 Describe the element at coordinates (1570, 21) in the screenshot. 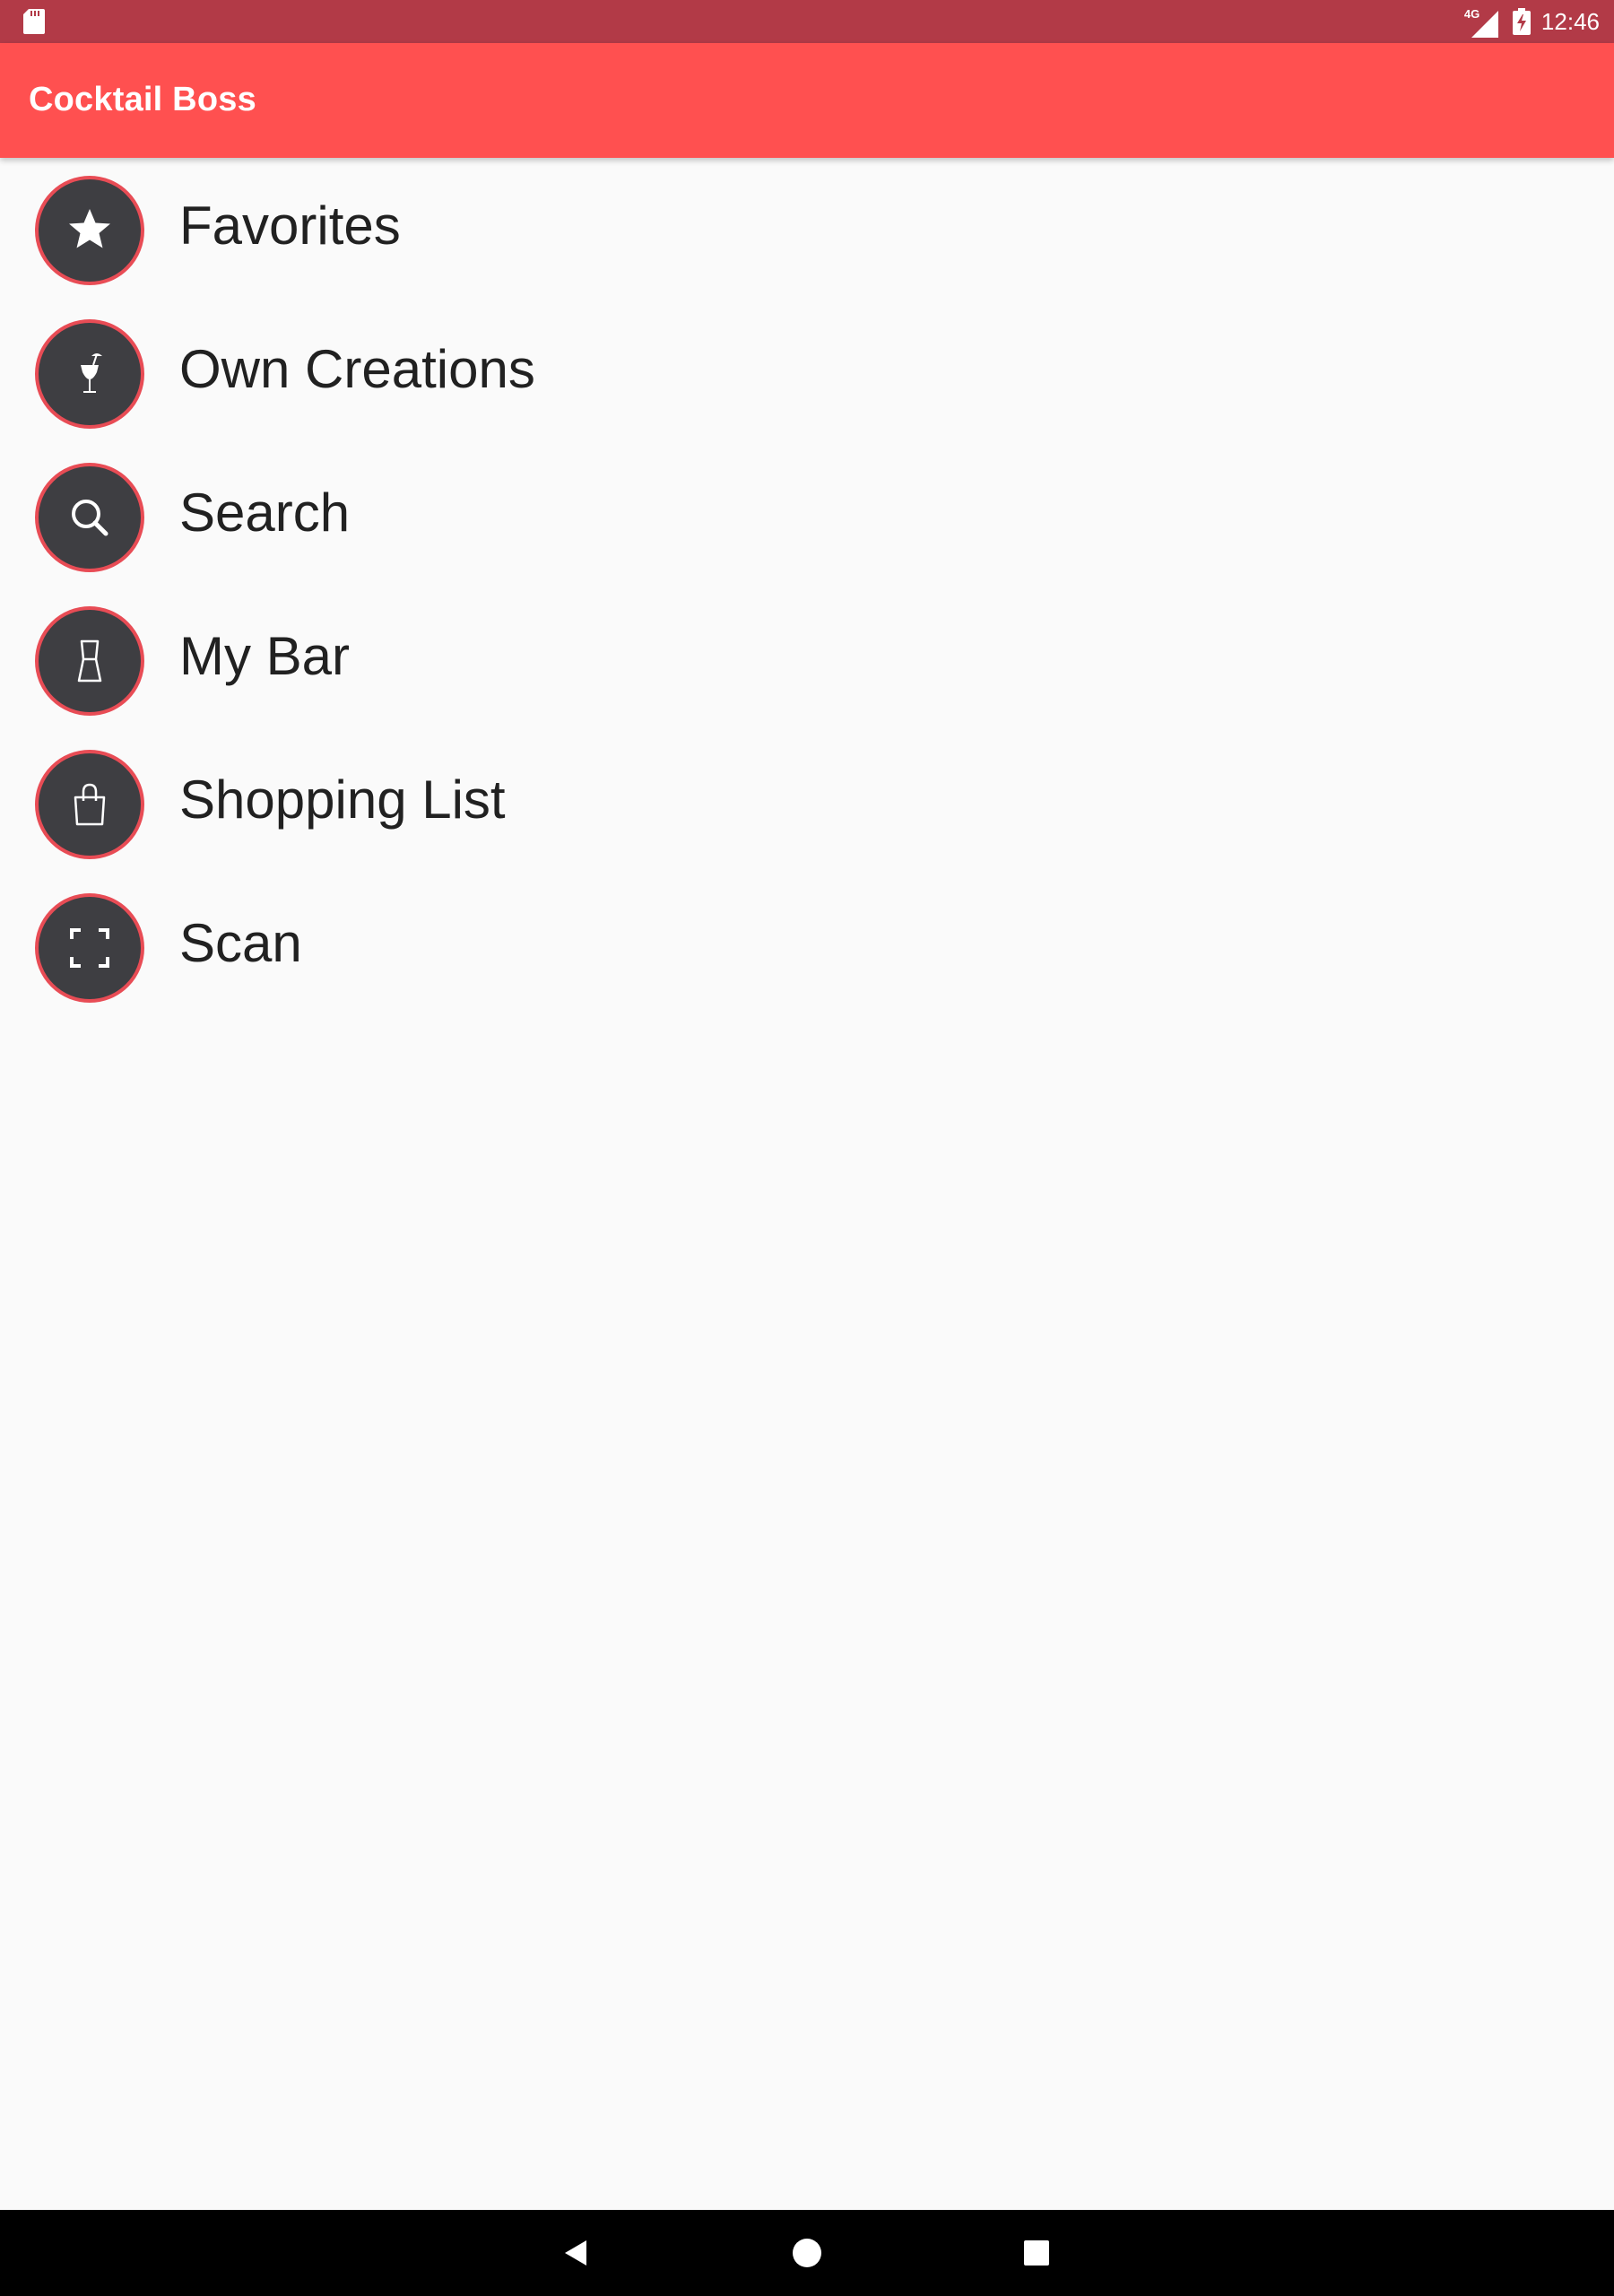

I see `clock: 12:46` at that location.